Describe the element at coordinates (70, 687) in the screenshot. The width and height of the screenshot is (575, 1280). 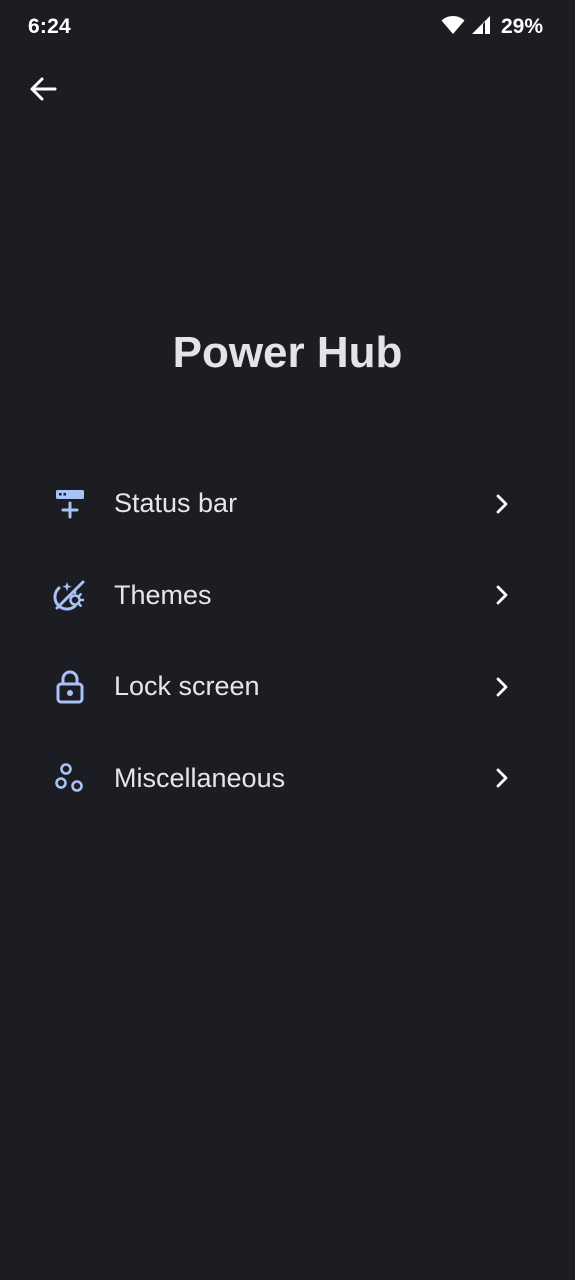
I see `lock-icon` at that location.